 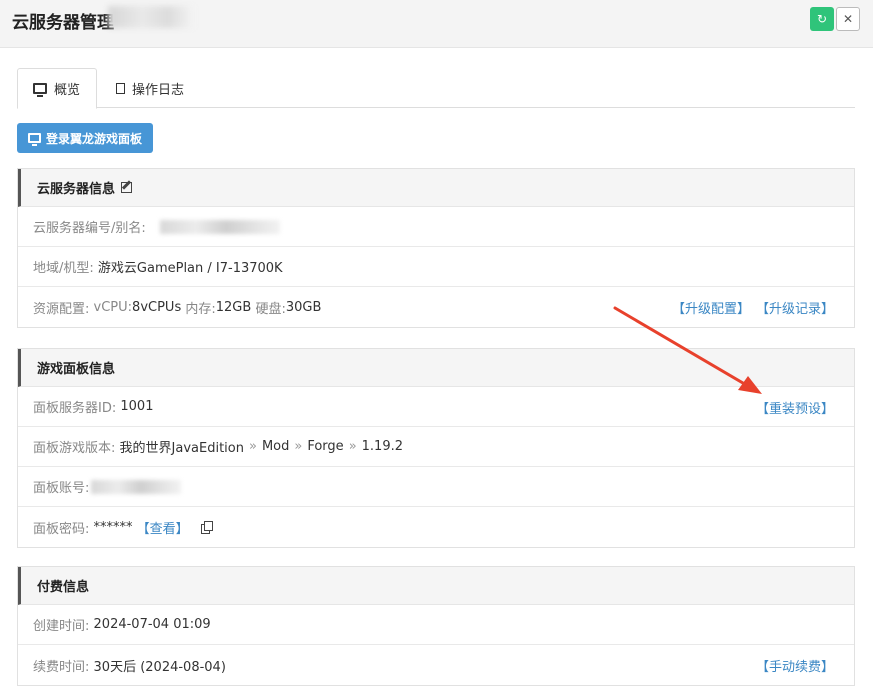 I want to click on login-panel-button: 登录翼龙游戏面板, so click(x=85, y=138).